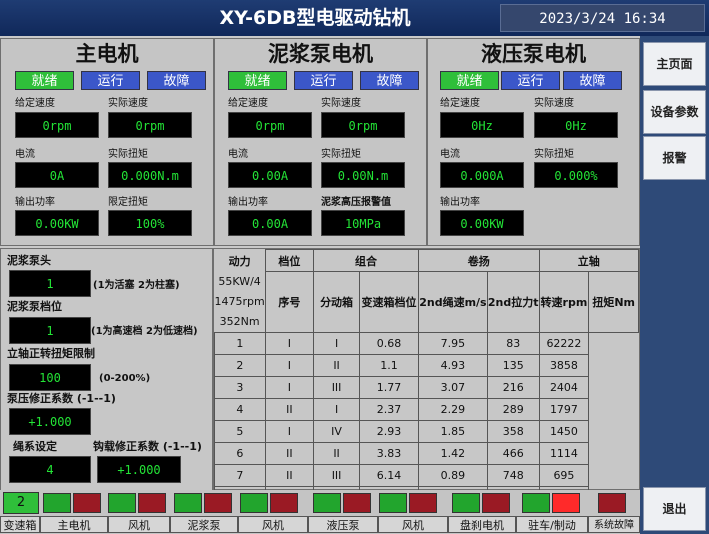 The width and height of the screenshot is (709, 534). What do you see at coordinates (612, 503) in the screenshot?
I see `system-fault-lamp` at bounding box center [612, 503].